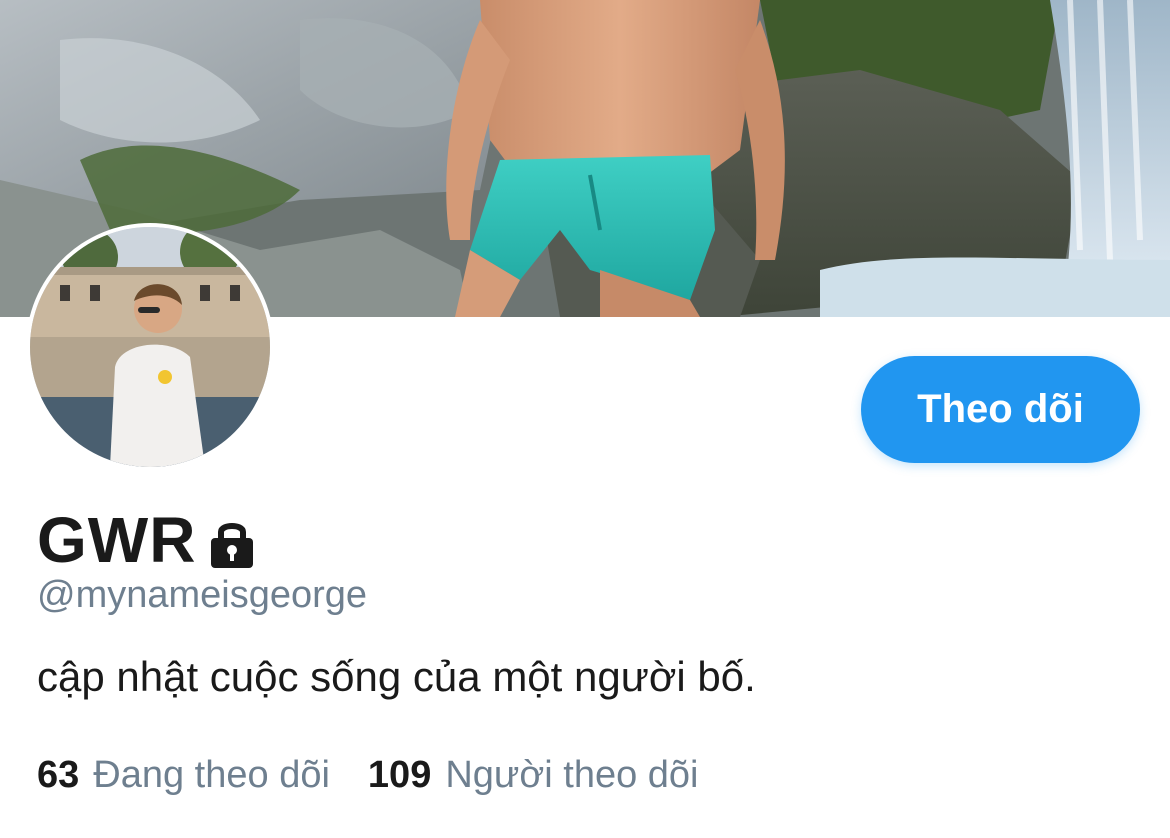 The height and width of the screenshot is (838, 1170). Describe the element at coordinates (202, 595) in the screenshot. I see `username-handle: @mynameisgeorge` at that location.